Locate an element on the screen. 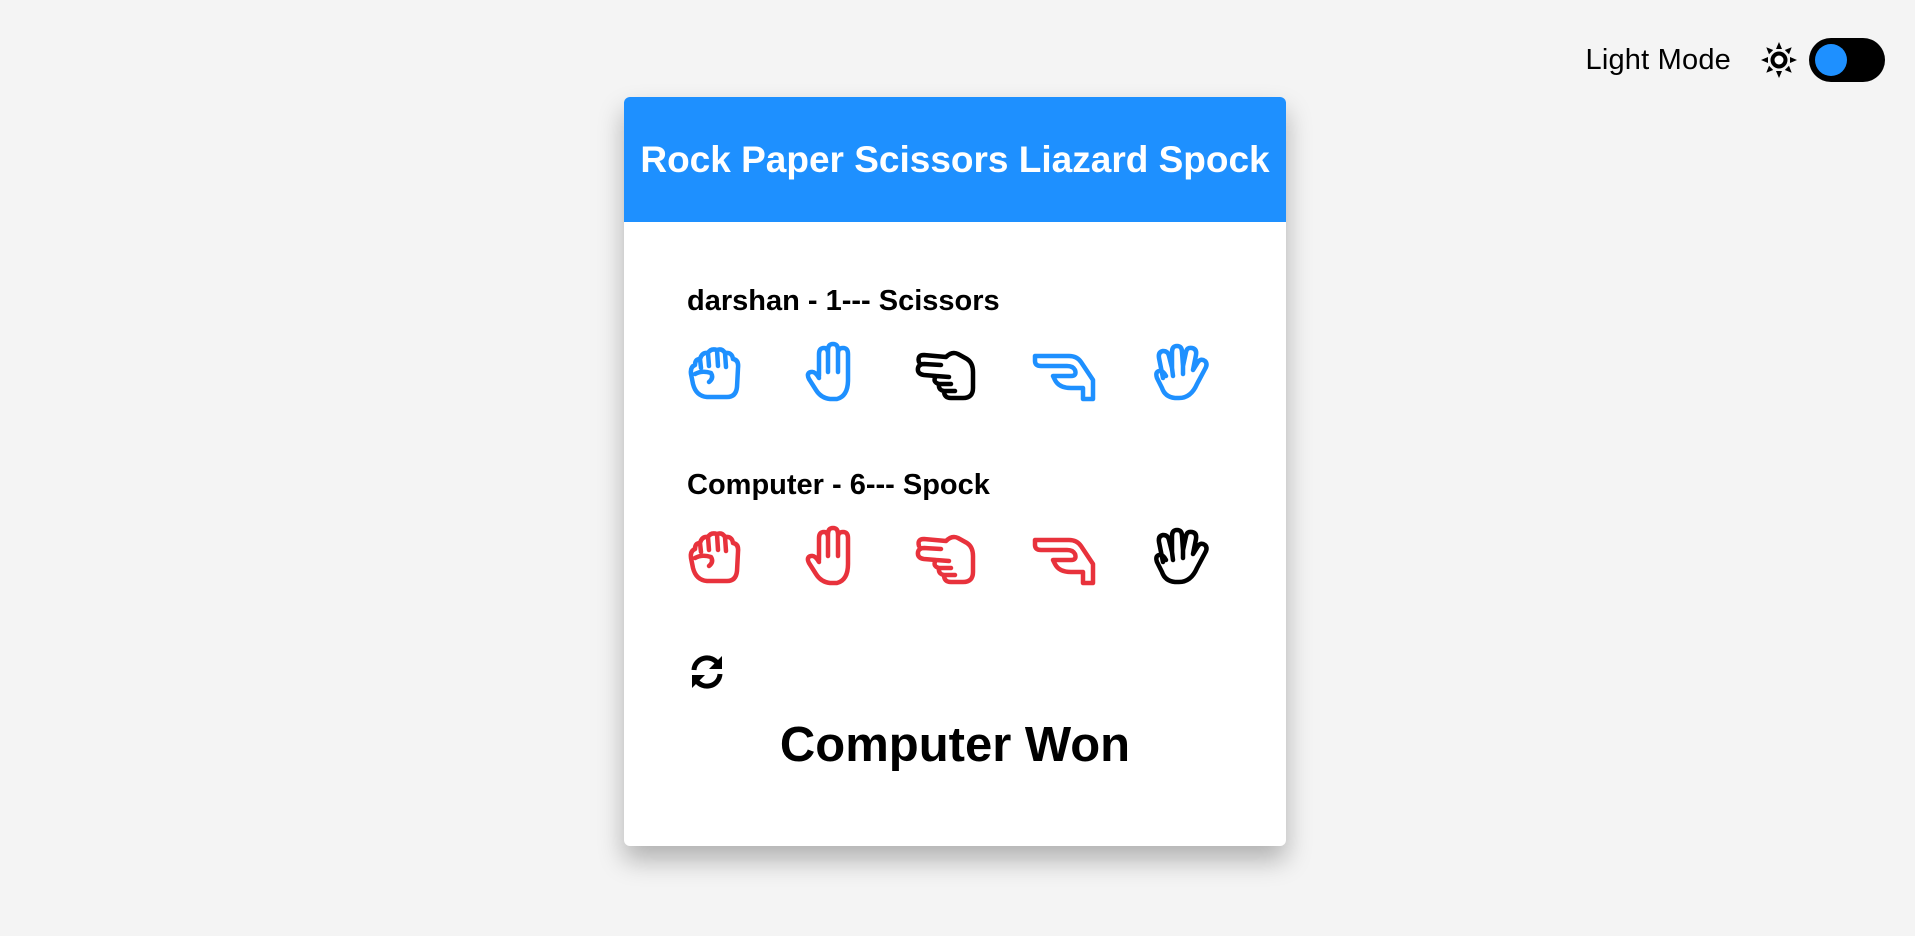  player-lizard-icon is located at coordinates (1066, 375).